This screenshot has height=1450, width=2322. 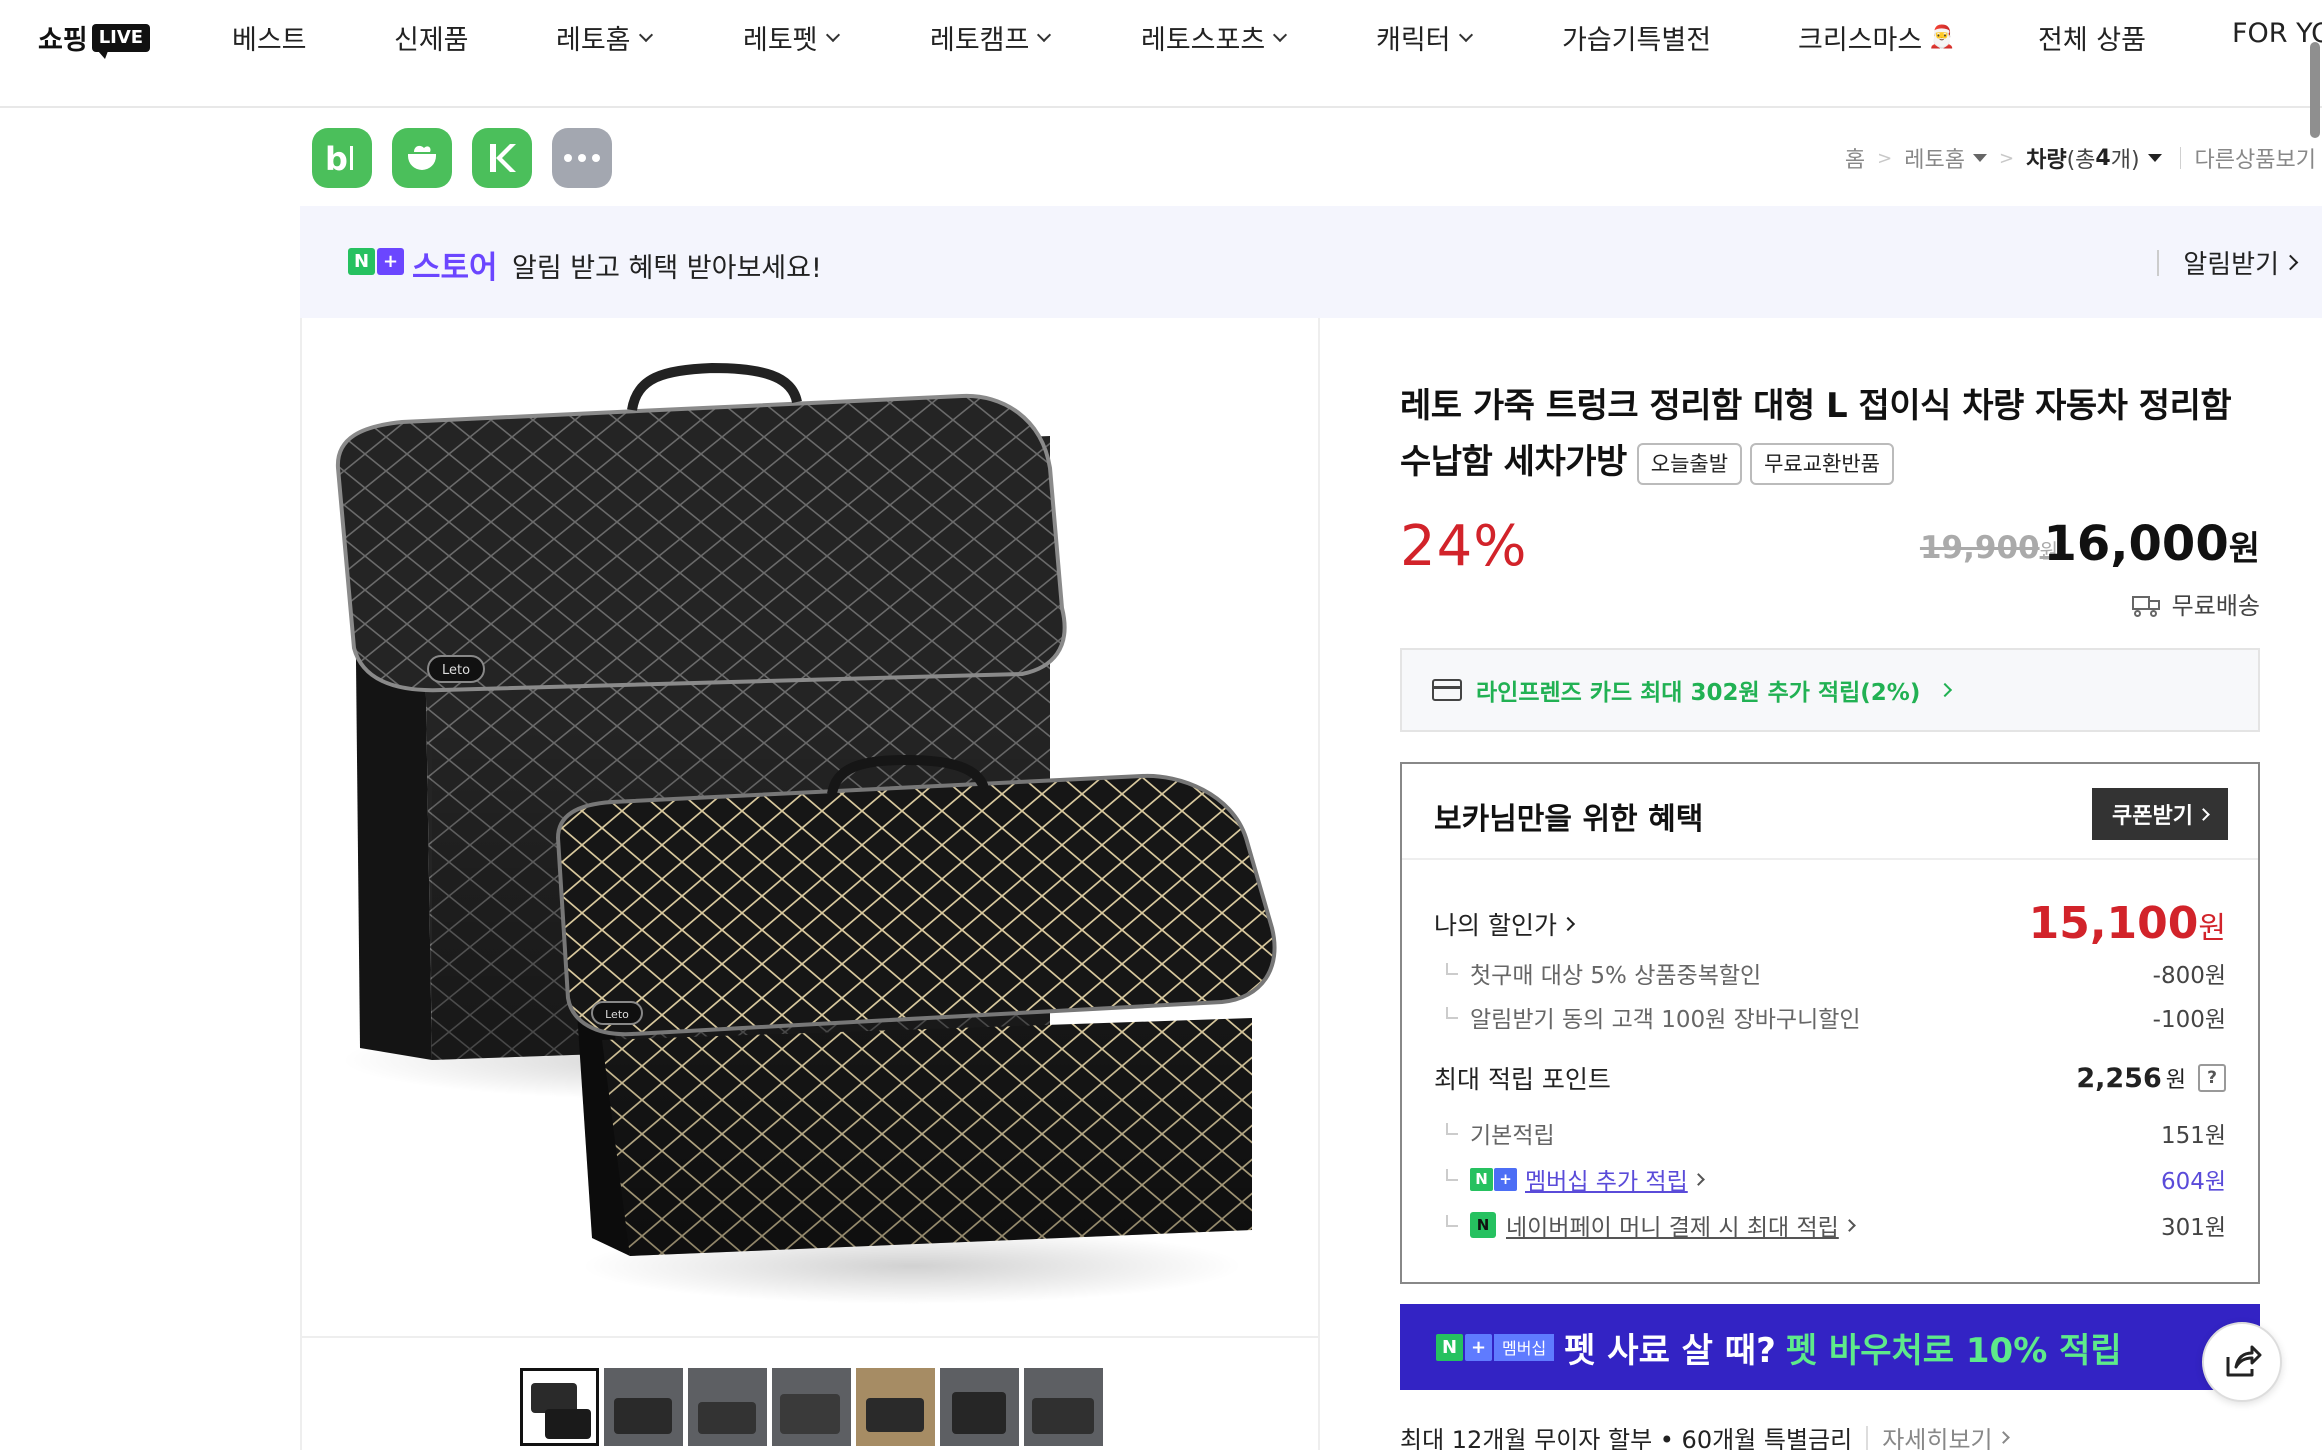 What do you see at coordinates (2175, 1080) in the screenshot?
I see `points-unit: 원` at bounding box center [2175, 1080].